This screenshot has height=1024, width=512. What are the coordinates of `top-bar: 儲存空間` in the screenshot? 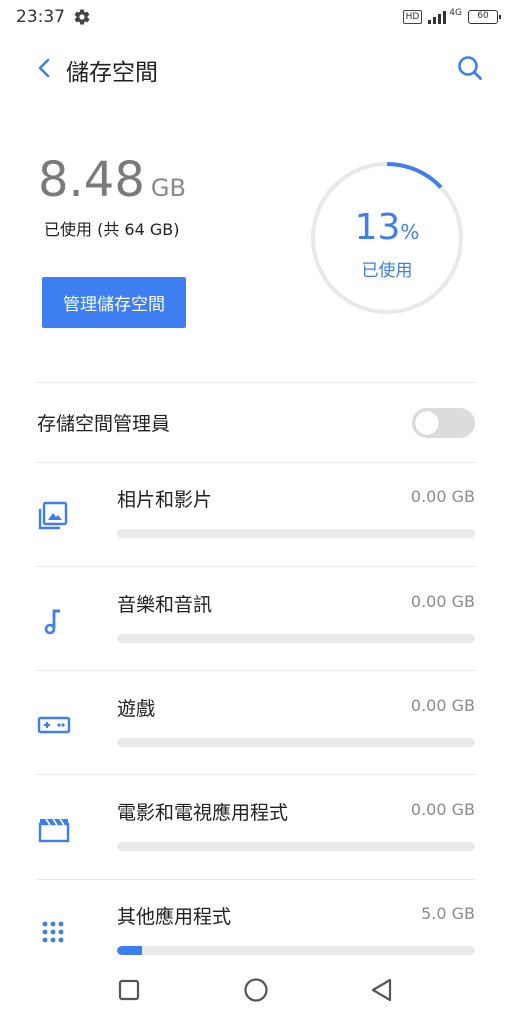 It's located at (256, 68).